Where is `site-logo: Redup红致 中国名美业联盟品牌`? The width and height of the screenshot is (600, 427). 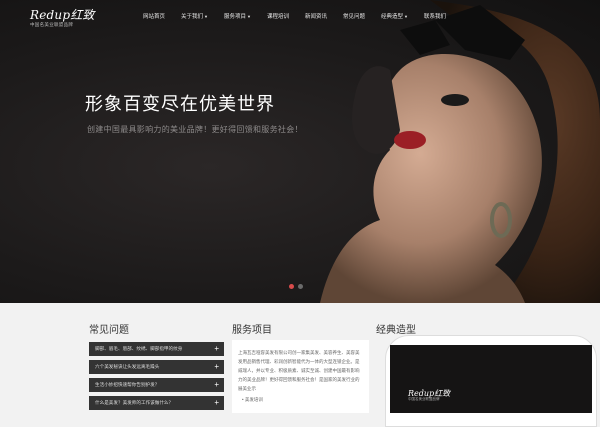 site-logo: Redup红致 中国名美业联盟品牌 is located at coordinates (62, 17).